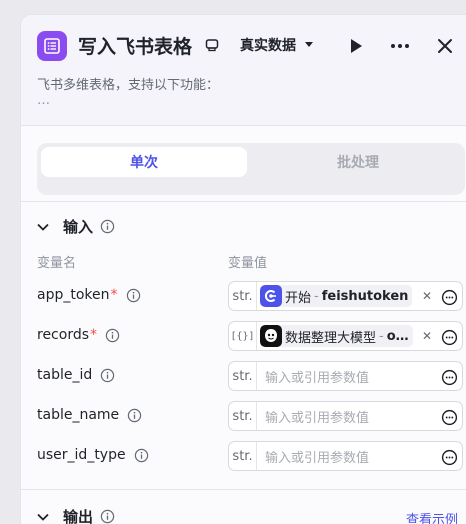 The image size is (466, 524). I want to click on more-dots-icon, so click(400, 46).